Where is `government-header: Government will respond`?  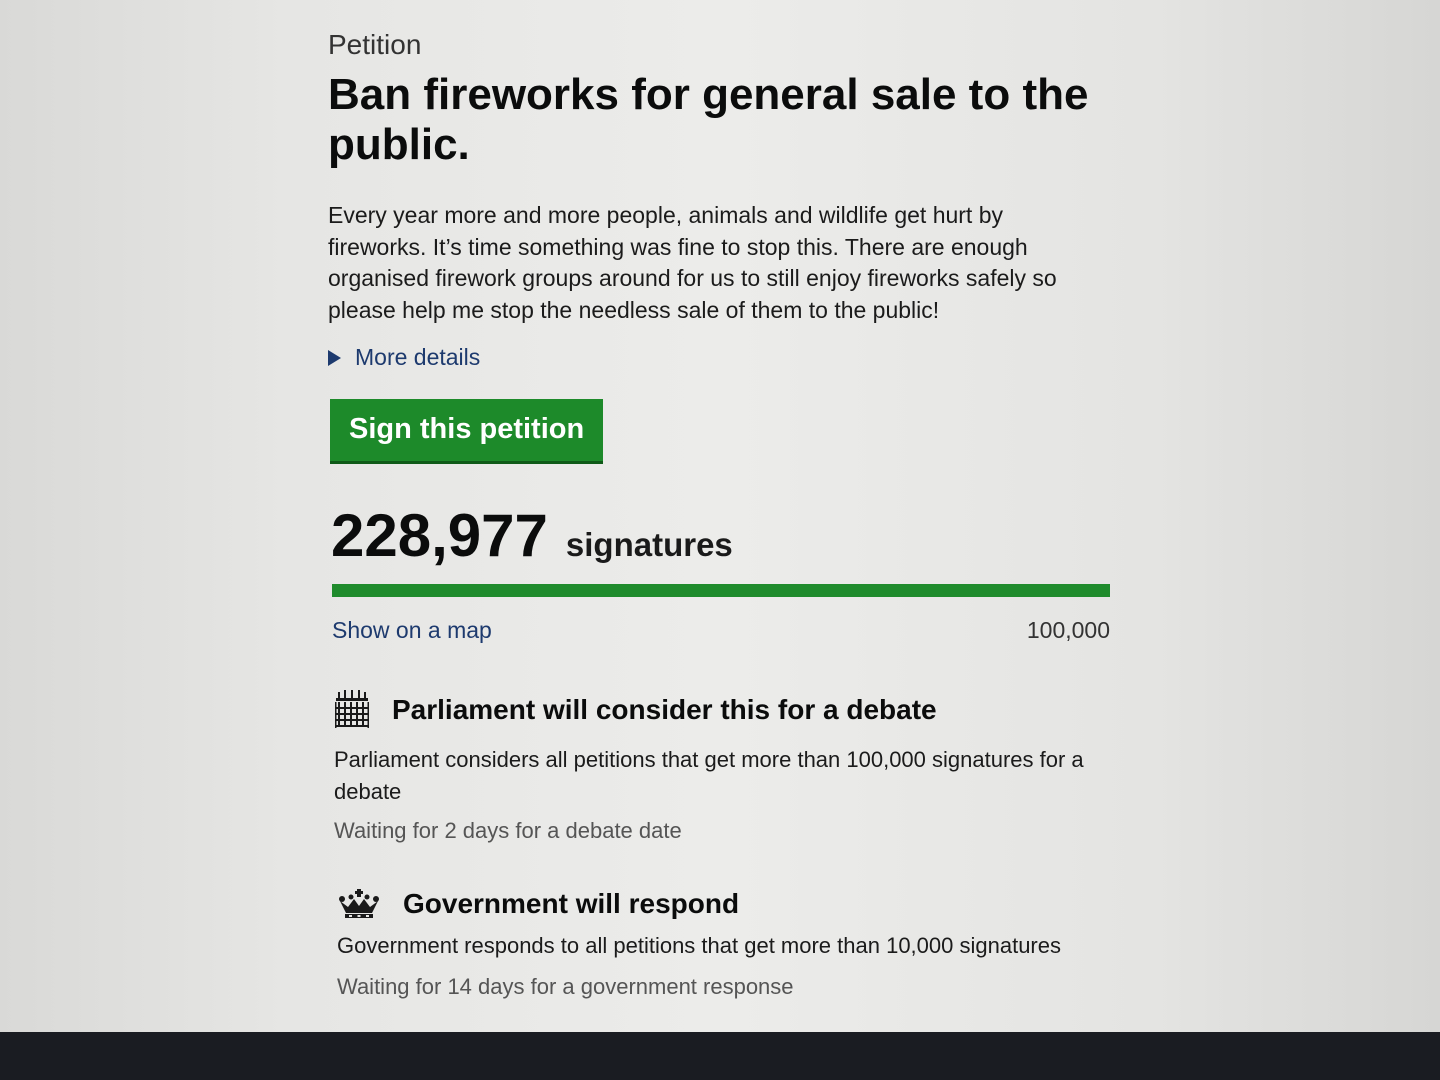
government-header: Government will respond is located at coordinates (727, 904).